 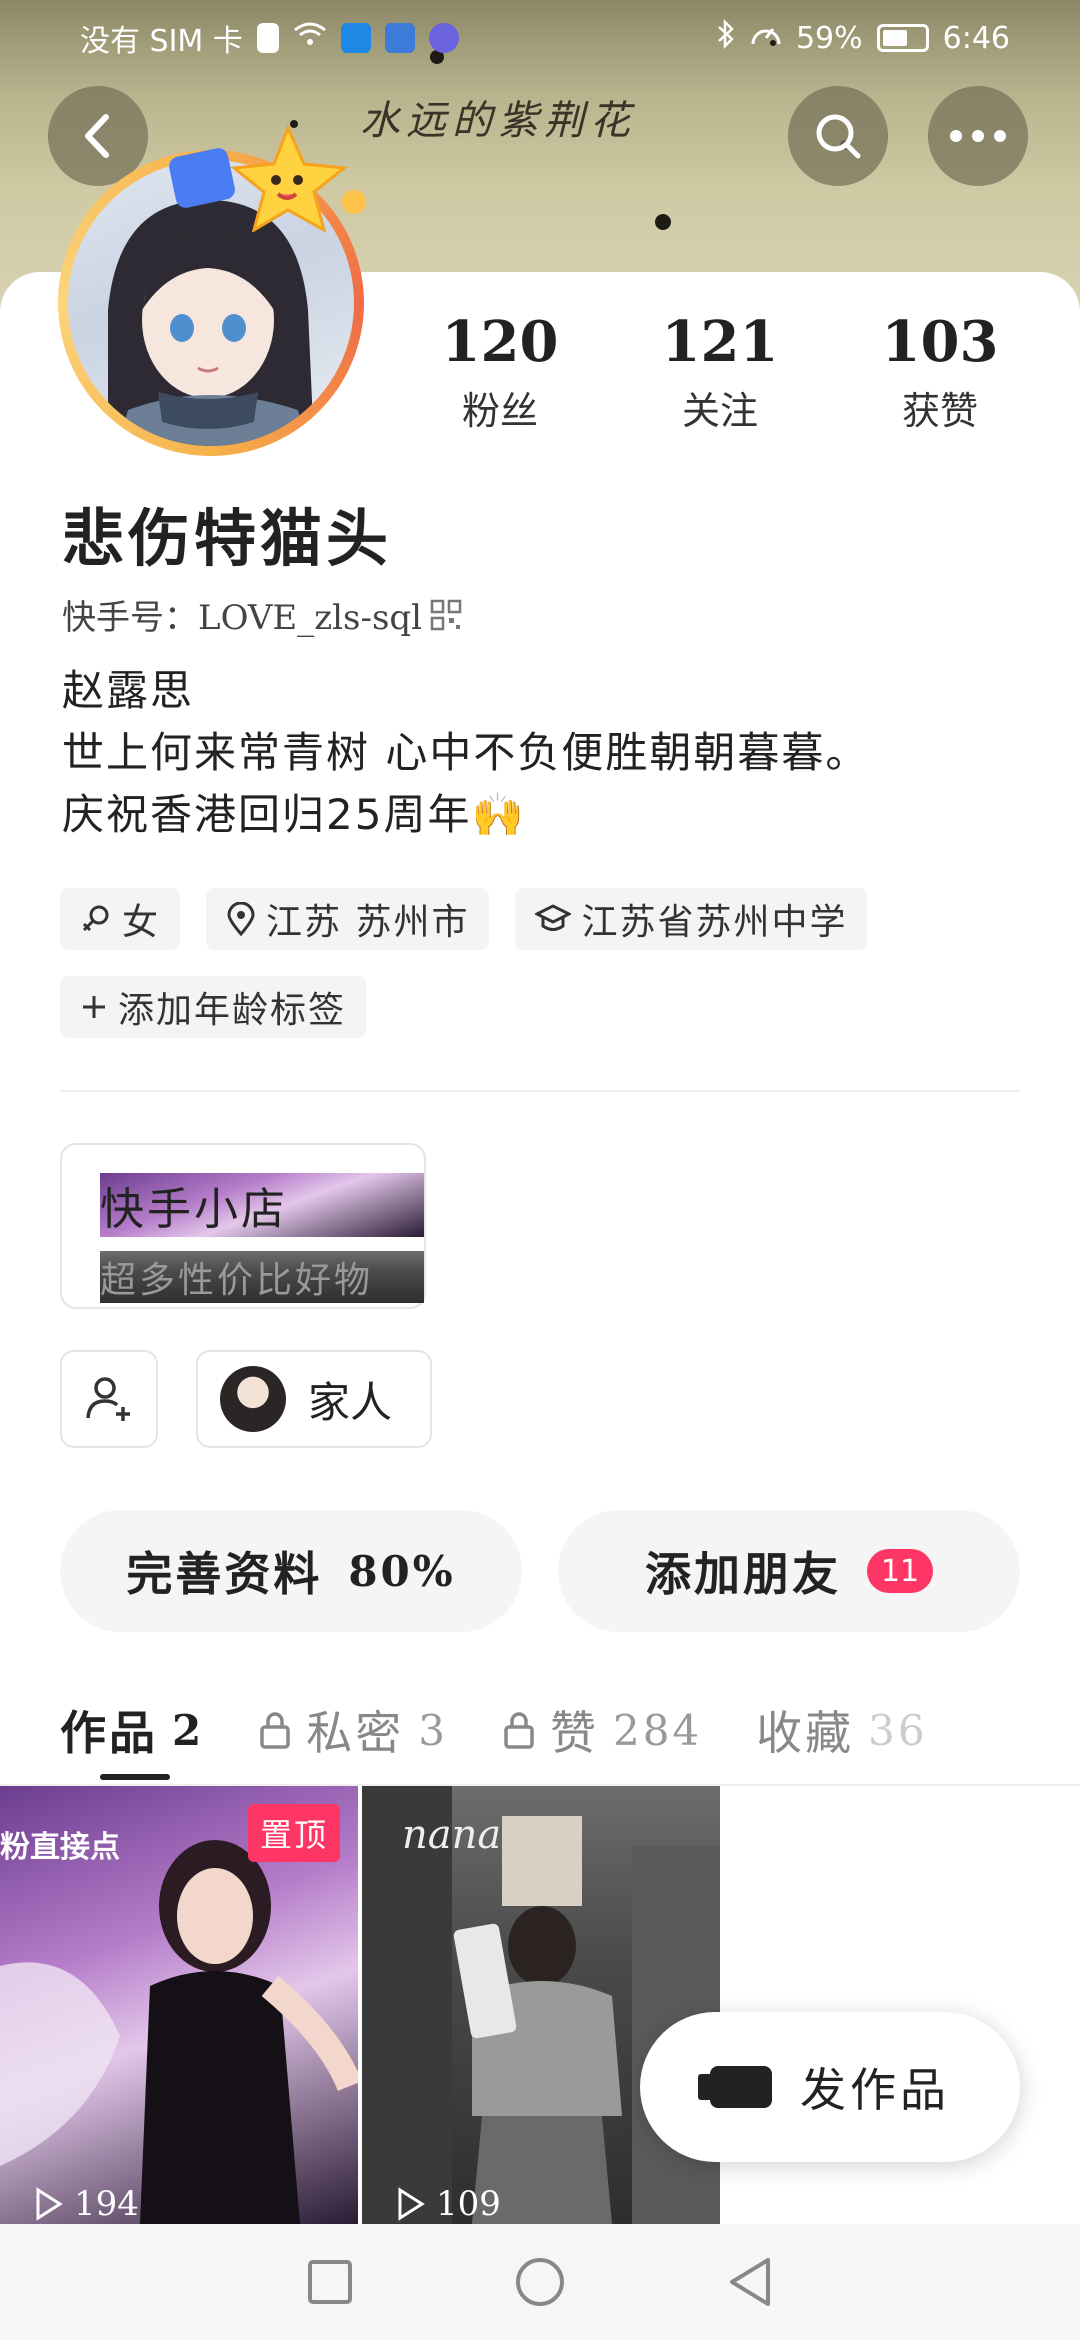 I want to click on video-thumbnail: 粉直接点 置顶 194, so click(x=179, y=2005).